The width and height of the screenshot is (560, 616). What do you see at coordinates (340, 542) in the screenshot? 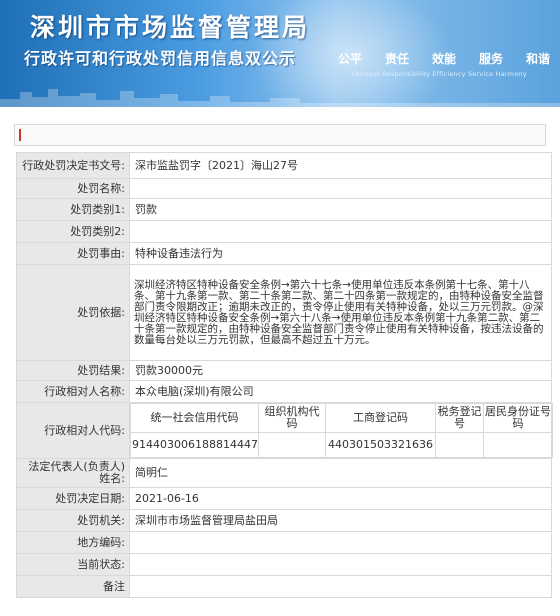
I see `area-code-value` at bounding box center [340, 542].